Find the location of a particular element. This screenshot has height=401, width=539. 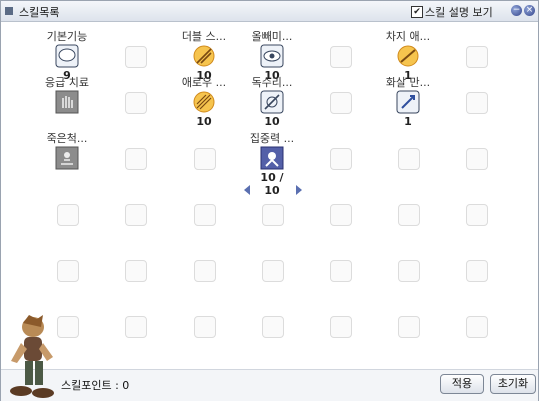

window-title: 스킬목록 is located at coordinates (39, 12).